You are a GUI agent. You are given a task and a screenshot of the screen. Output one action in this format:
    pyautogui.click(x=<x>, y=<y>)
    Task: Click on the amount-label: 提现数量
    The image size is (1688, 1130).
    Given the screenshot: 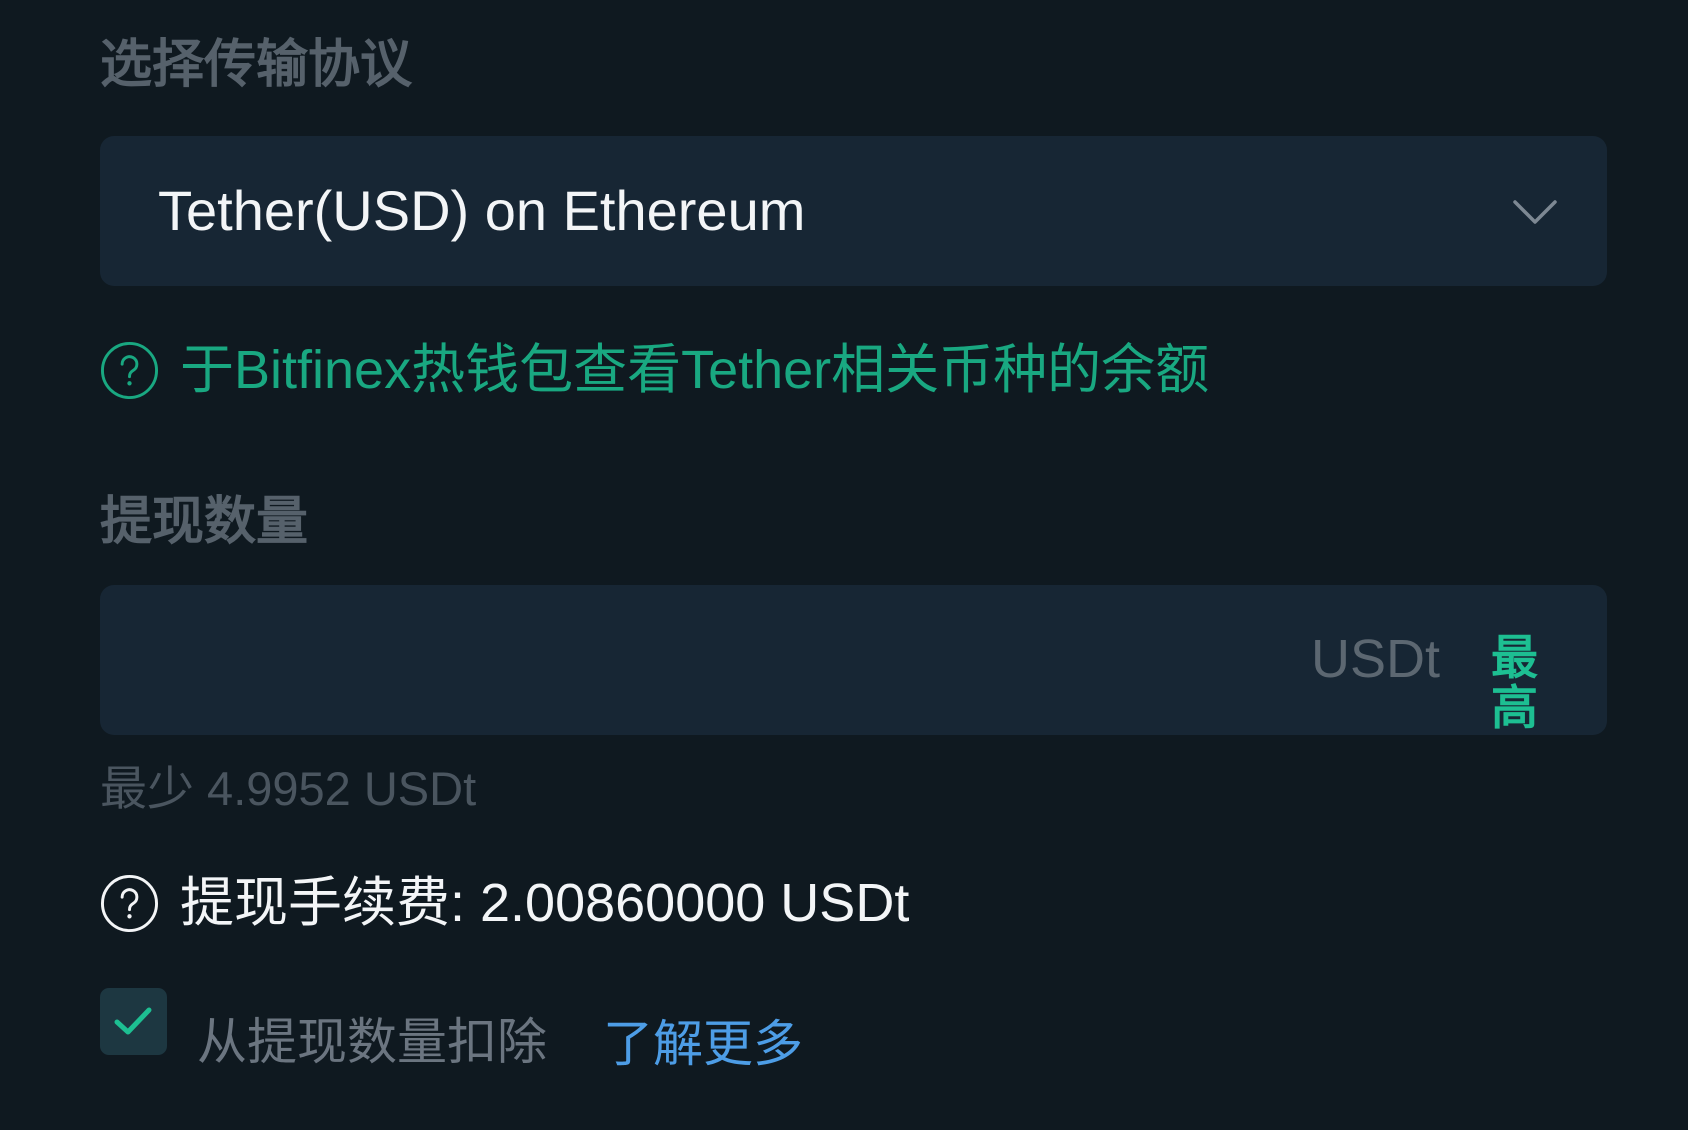 What is the action you would take?
    pyautogui.click(x=204, y=522)
    